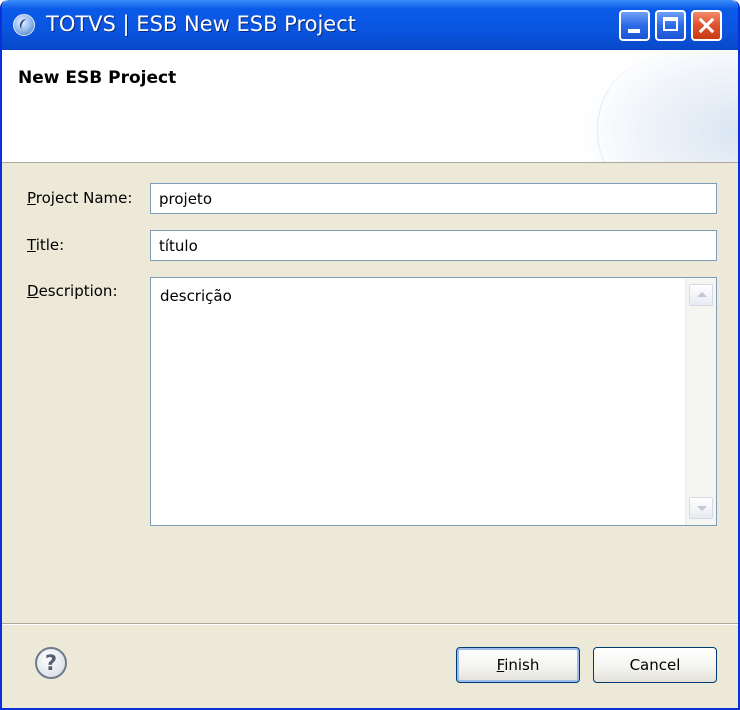  Describe the element at coordinates (201, 24) in the screenshot. I see `window-title: TOTVS | ESB New ESB Project` at that location.